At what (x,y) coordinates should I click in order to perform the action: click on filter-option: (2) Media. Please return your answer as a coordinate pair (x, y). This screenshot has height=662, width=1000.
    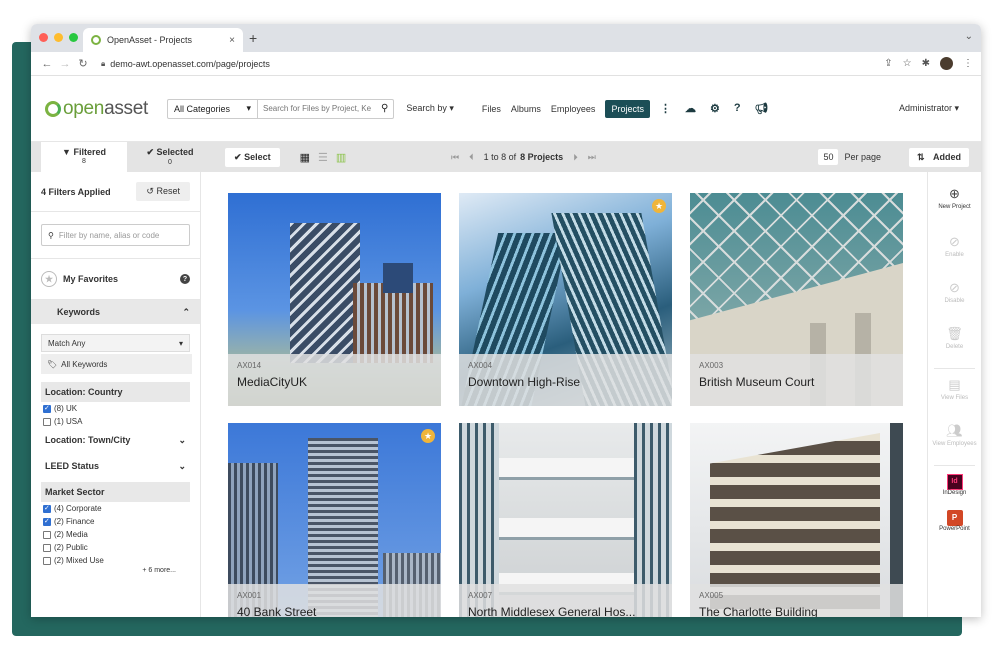
    Looking at the image, I should click on (115, 534).